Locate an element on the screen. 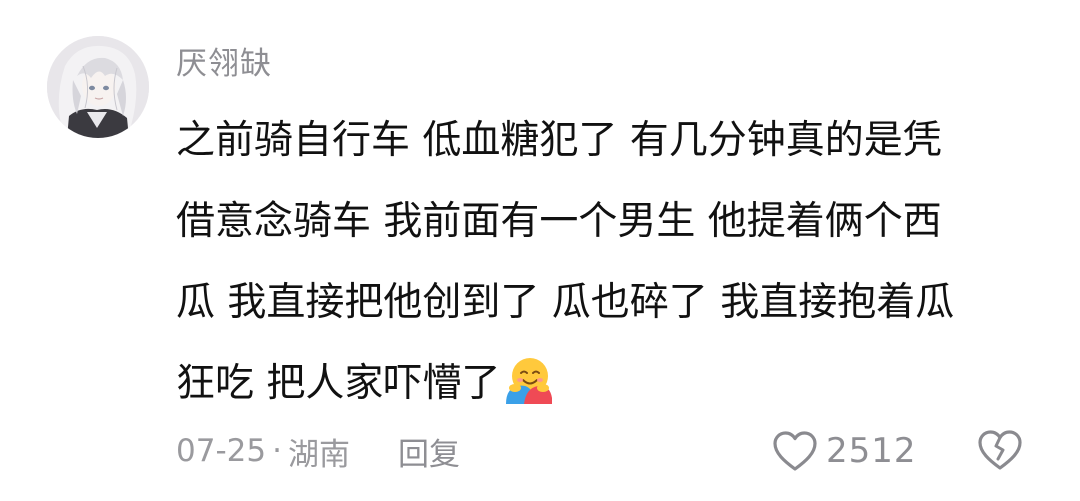 The image size is (1080, 501). comment-text-line: 之前骑自行车 低血糖犯了 有几分钟真的是凭 is located at coordinates (559, 140).